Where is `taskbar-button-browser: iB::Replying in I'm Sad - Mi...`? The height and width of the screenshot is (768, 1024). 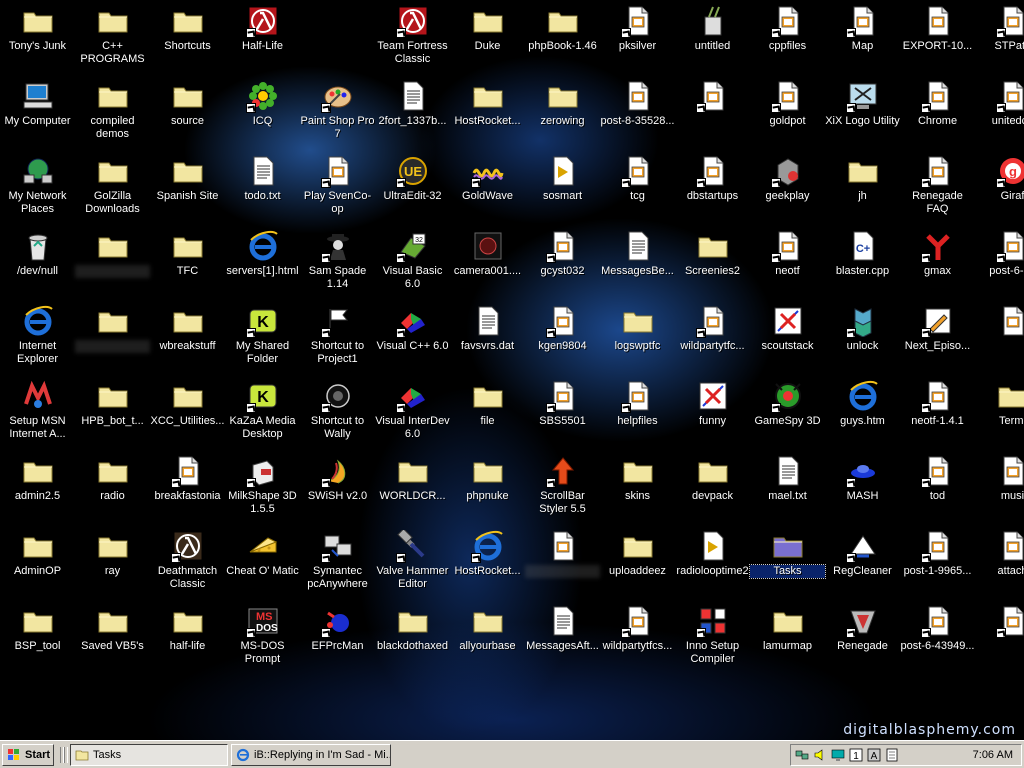 taskbar-button-browser: iB::Replying in I'm Sad - Mi... is located at coordinates (311, 755).